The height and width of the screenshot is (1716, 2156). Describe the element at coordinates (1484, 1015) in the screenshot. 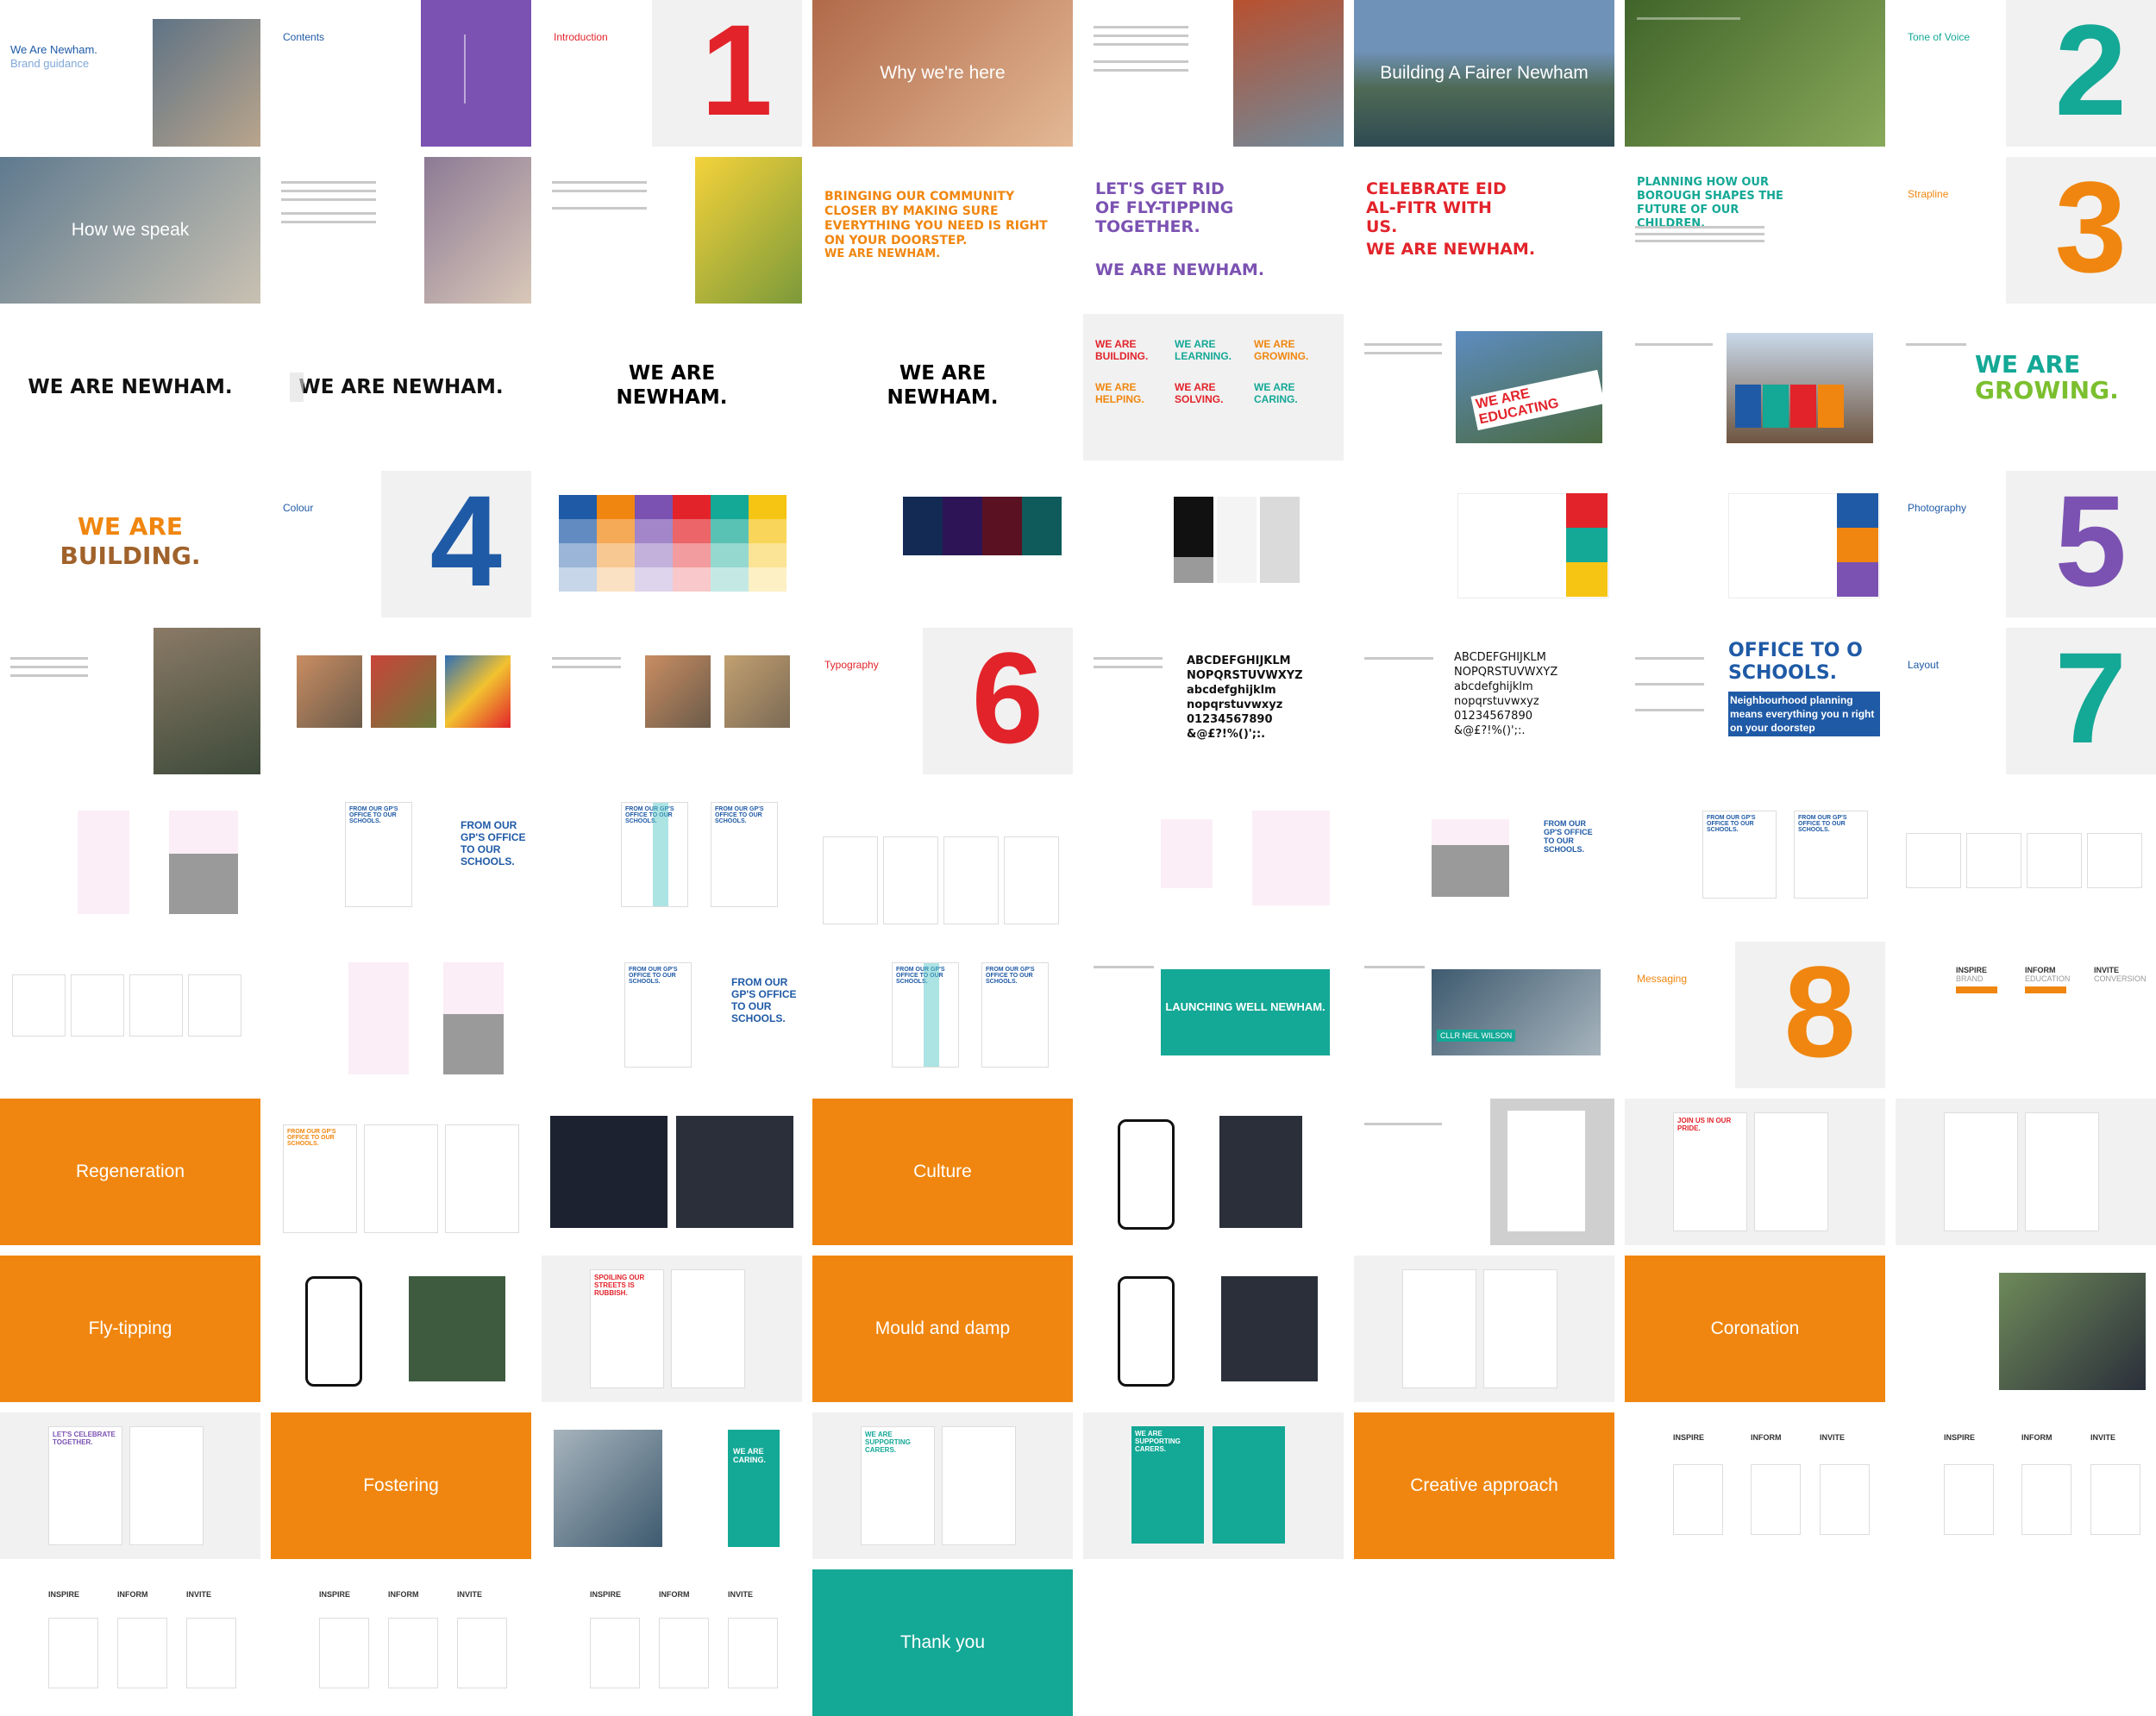

I see `page-film-caption: CLLR NEIL WILSON` at that location.